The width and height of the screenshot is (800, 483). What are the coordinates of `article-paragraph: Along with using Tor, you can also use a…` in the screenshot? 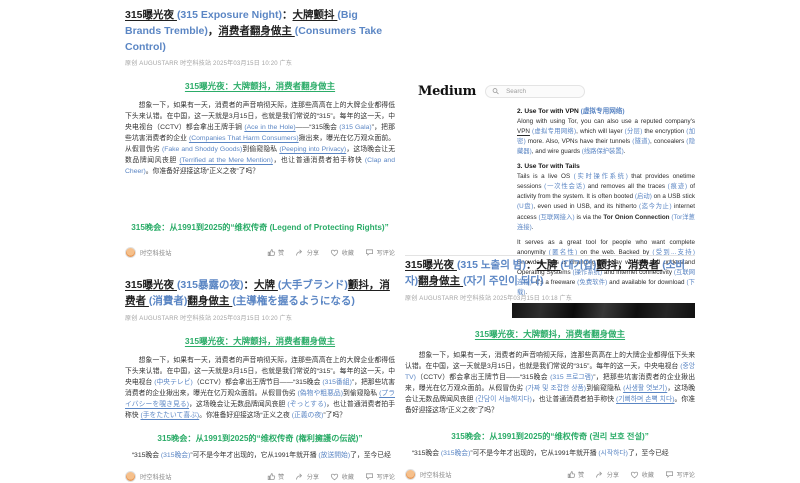 It's located at (606, 137).